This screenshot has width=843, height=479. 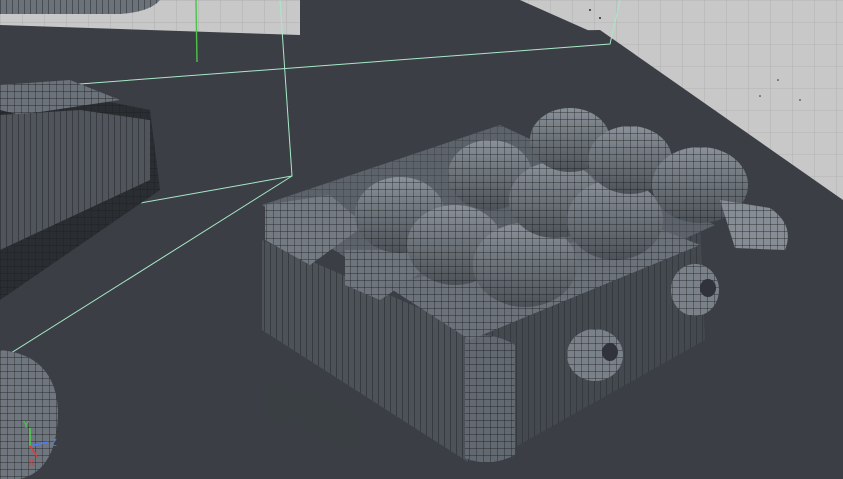 I want to click on nozzle-lower-right, so click(x=695, y=290).